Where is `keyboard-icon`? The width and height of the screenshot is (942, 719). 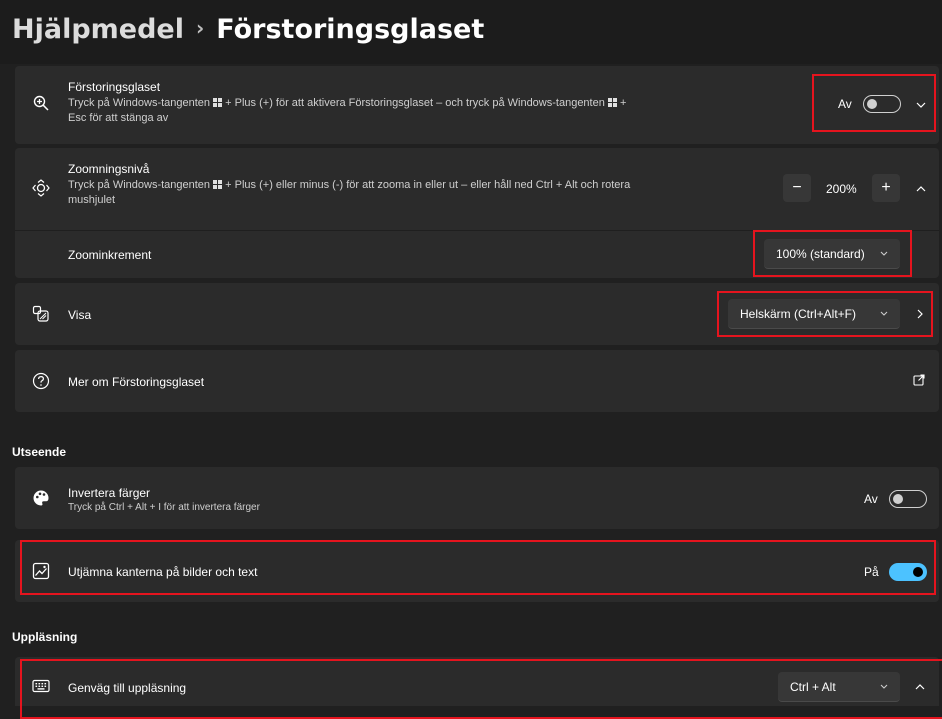 keyboard-icon is located at coordinates (41, 686).